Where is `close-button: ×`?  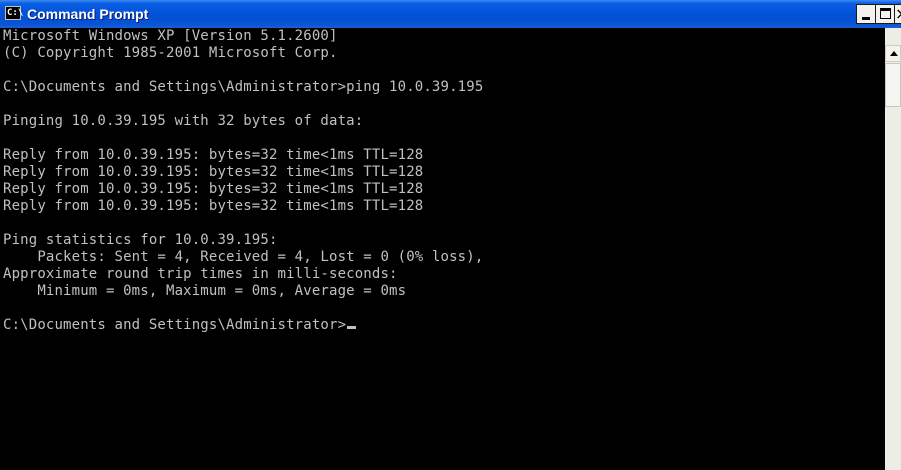 close-button: × is located at coordinates (897, 14).